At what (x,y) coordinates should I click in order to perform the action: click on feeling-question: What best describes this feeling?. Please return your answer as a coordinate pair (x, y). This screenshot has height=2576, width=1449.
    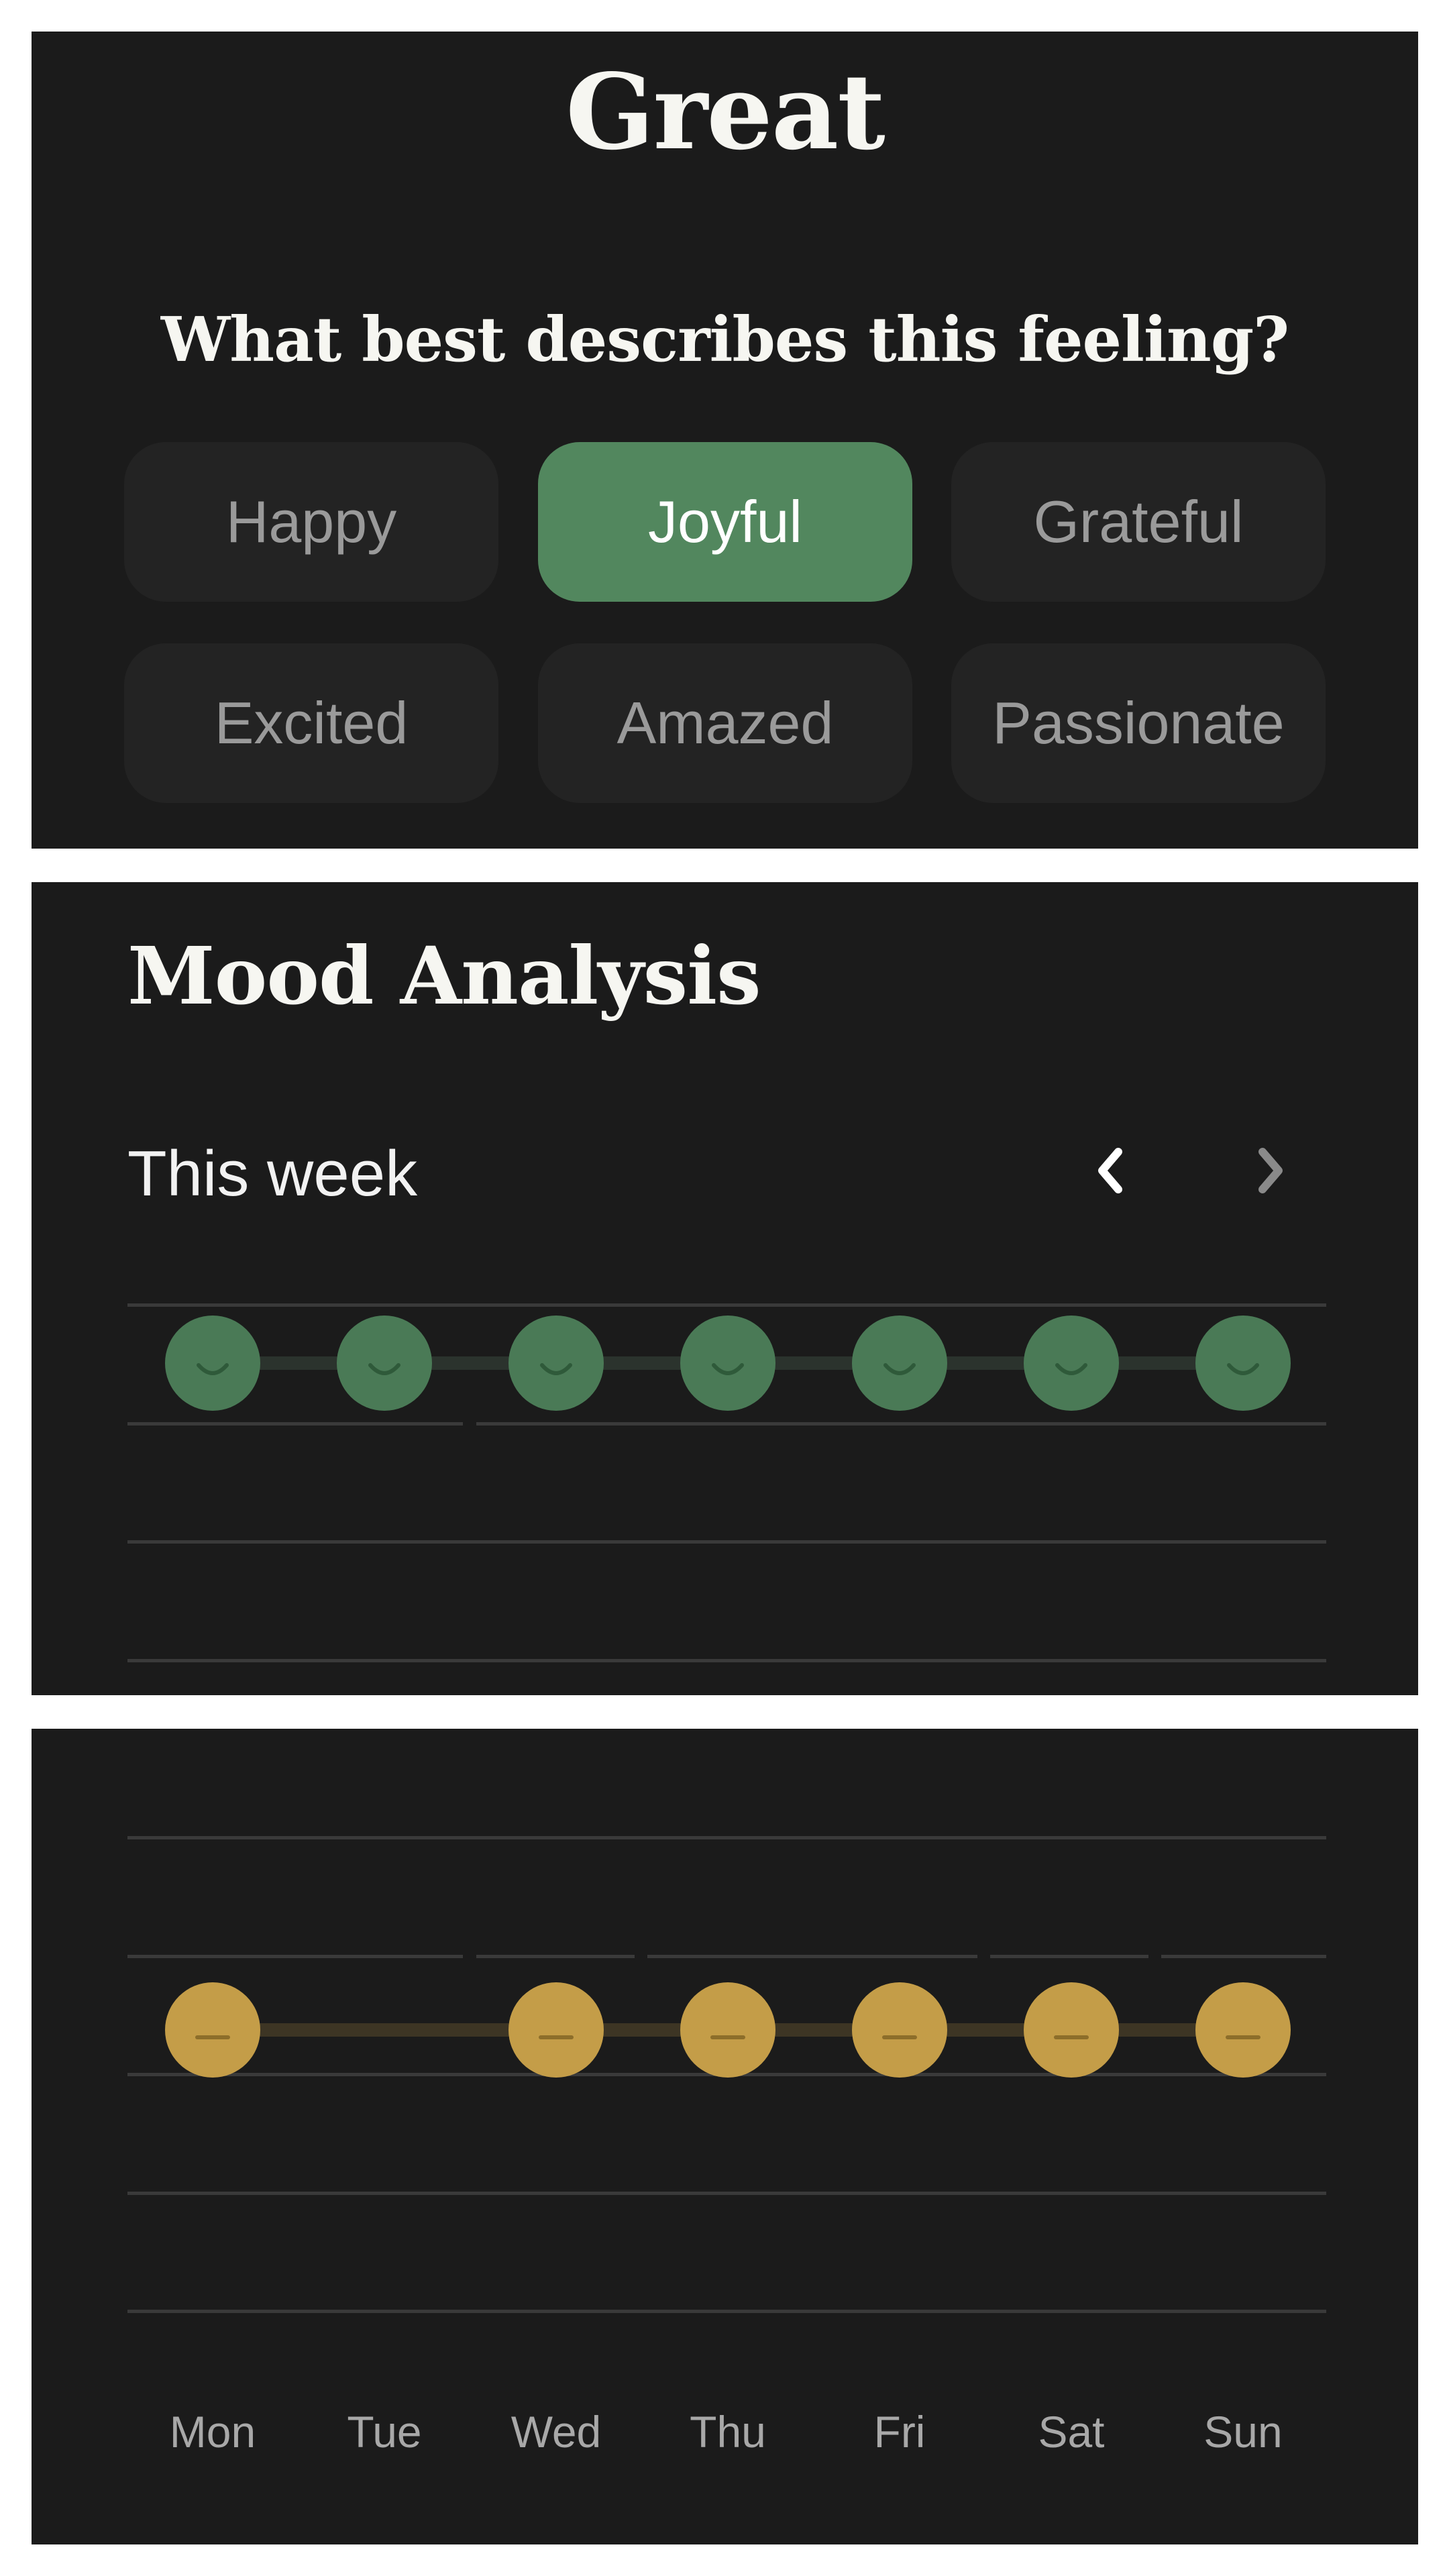
    Looking at the image, I should click on (724, 339).